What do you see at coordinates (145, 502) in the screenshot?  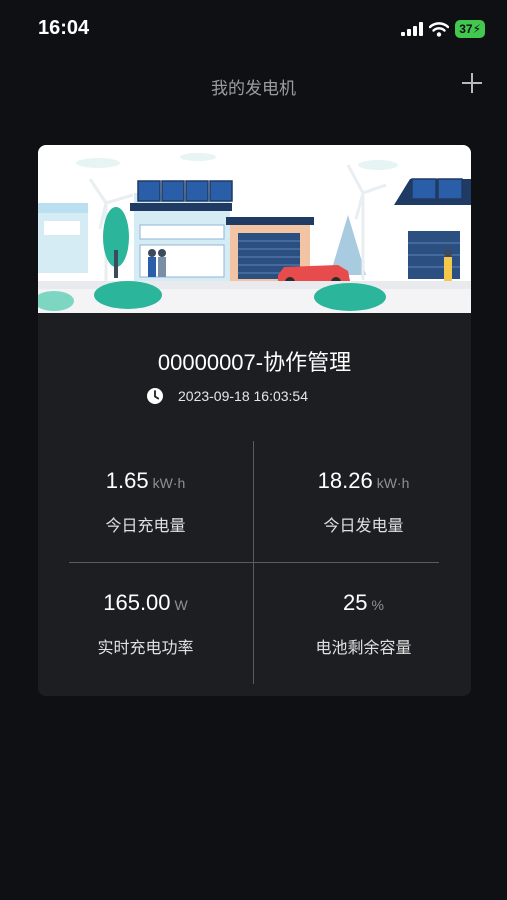 I see `metric-today-charge: 1.65 kW·h 今日充电量` at bounding box center [145, 502].